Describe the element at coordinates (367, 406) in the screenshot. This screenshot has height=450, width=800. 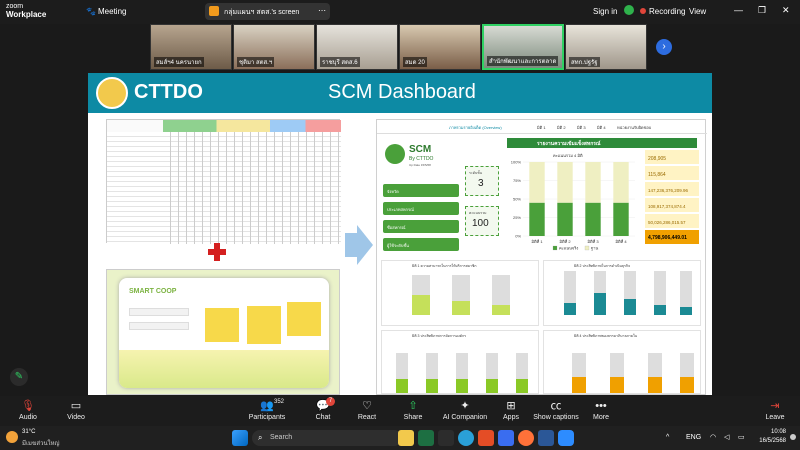
I see `heart-icon: ♡` at that location.